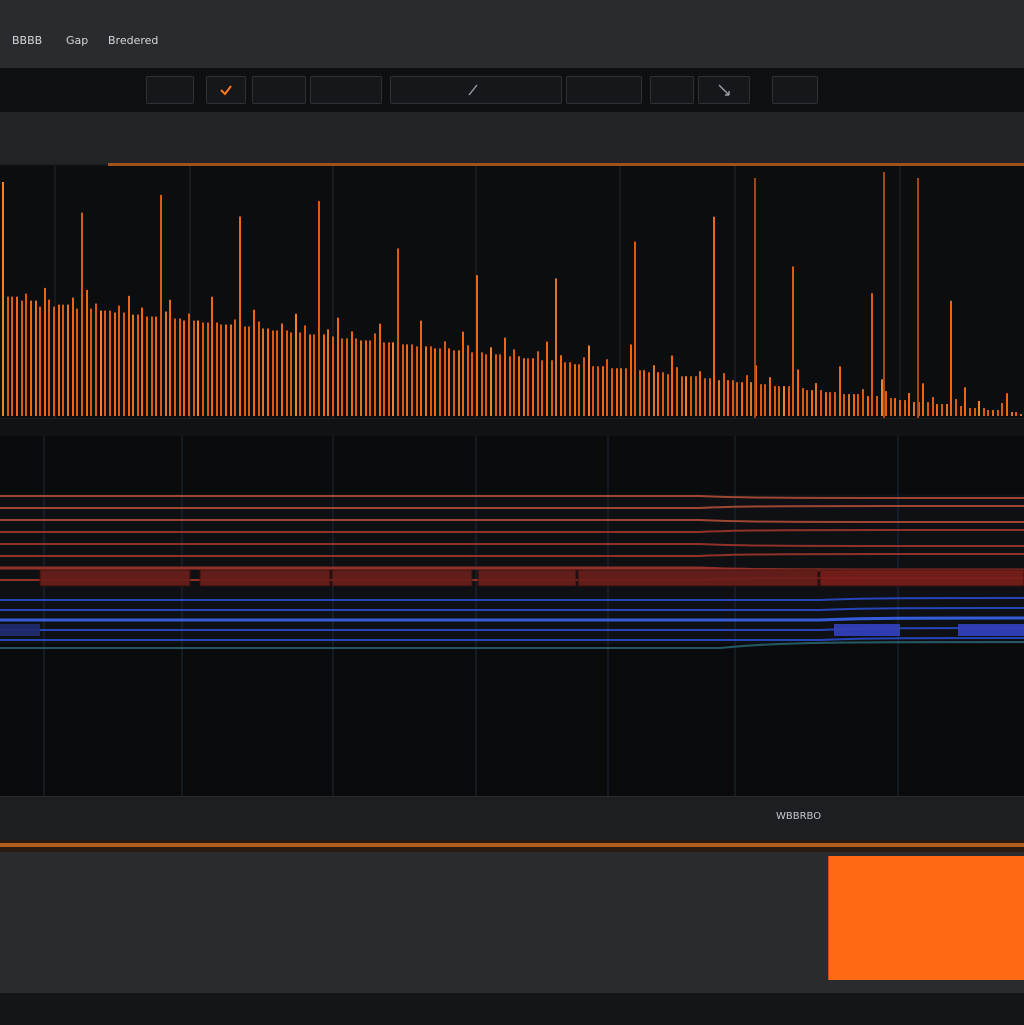 Image resolution: width=1024 pixels, height=1025 pixels. I want to click on status-bar: WBBRBO, so click(512, 819).